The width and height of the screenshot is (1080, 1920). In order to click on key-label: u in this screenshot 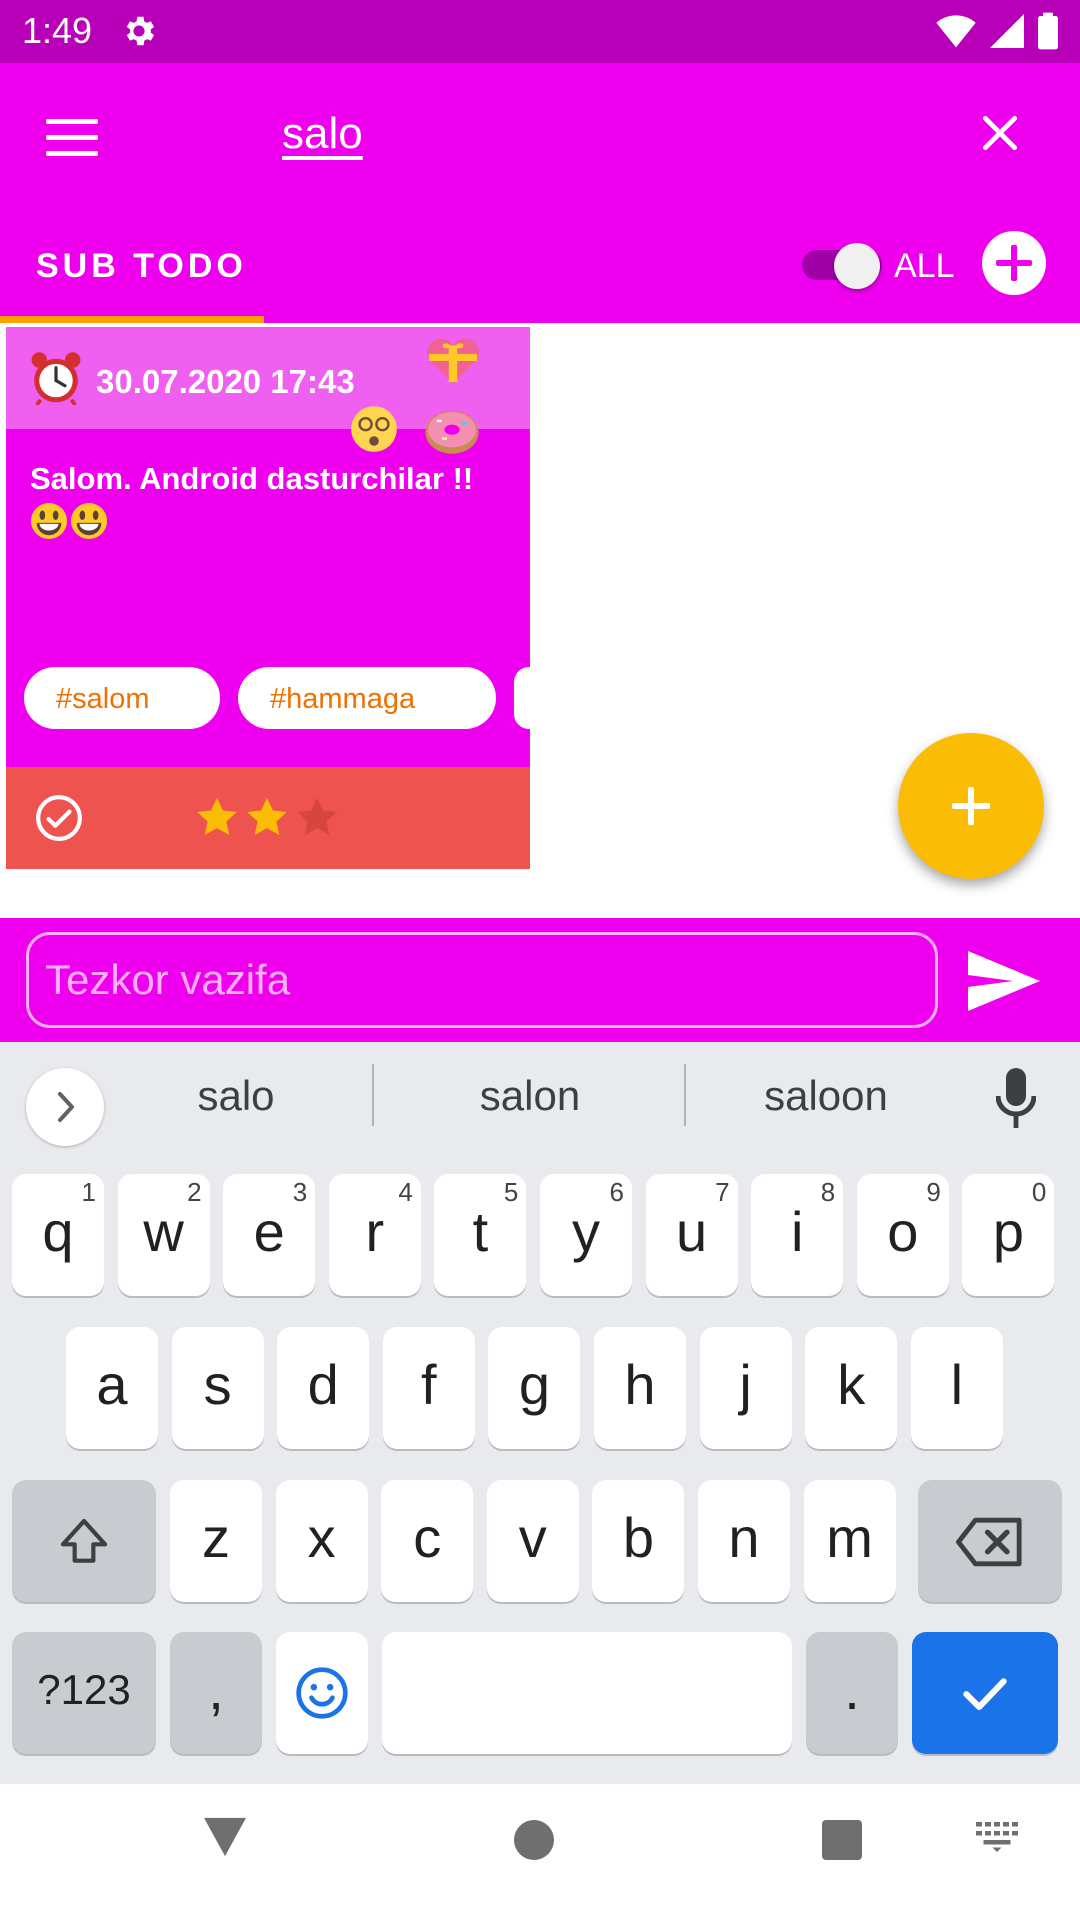, I will do `click(692, 1231)`.